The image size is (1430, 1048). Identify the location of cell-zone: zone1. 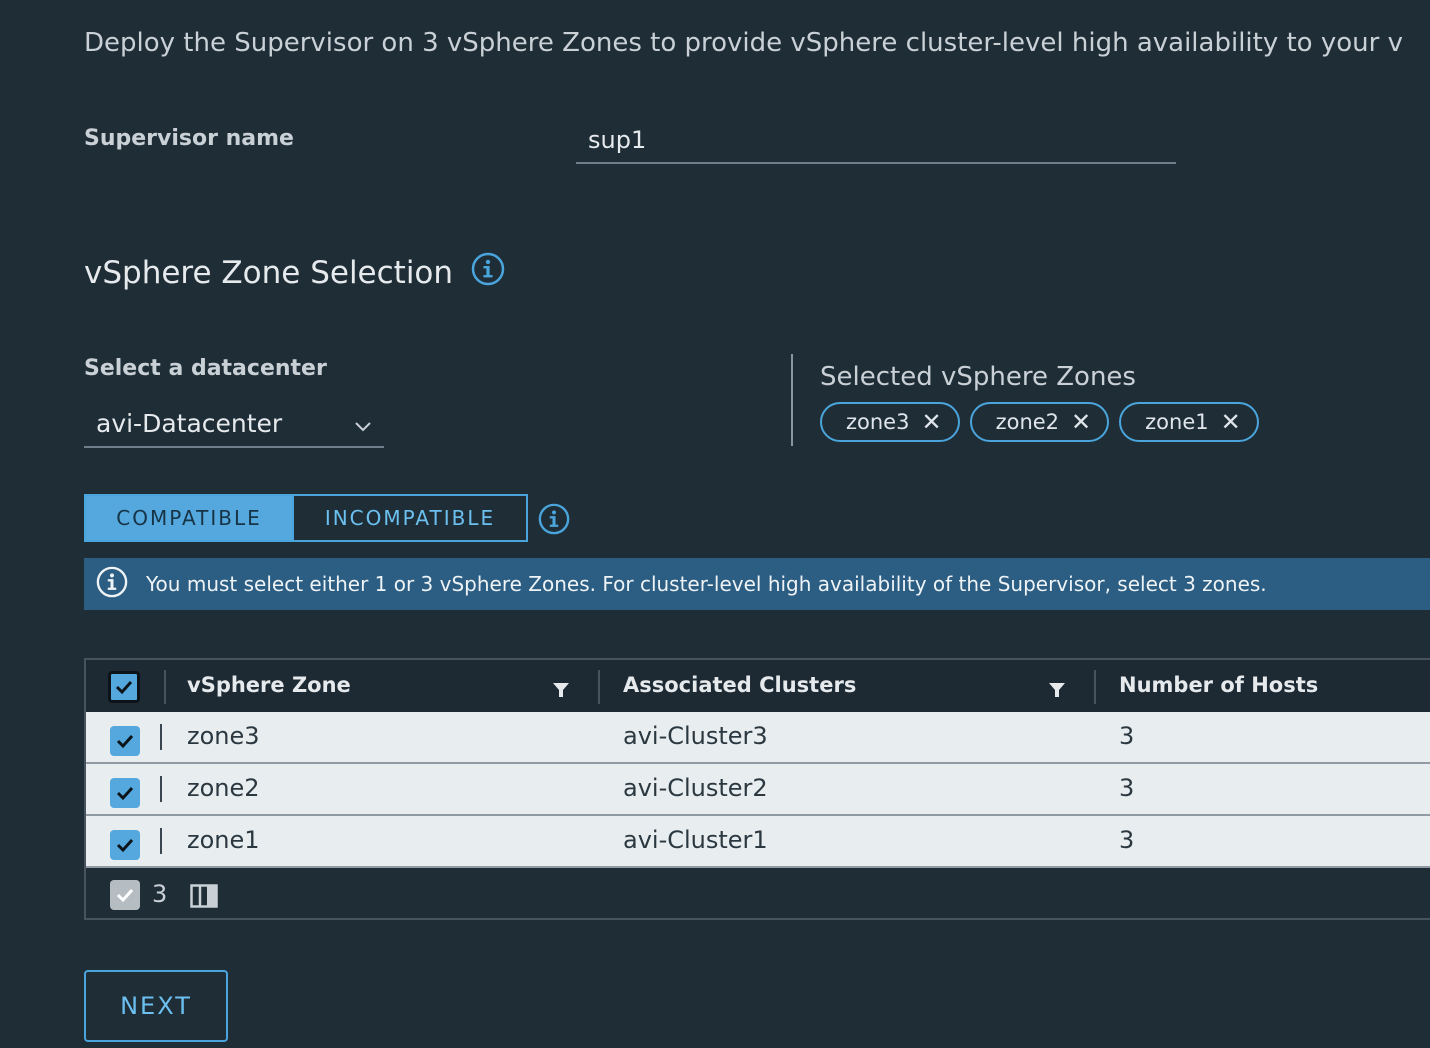
(223, 840).